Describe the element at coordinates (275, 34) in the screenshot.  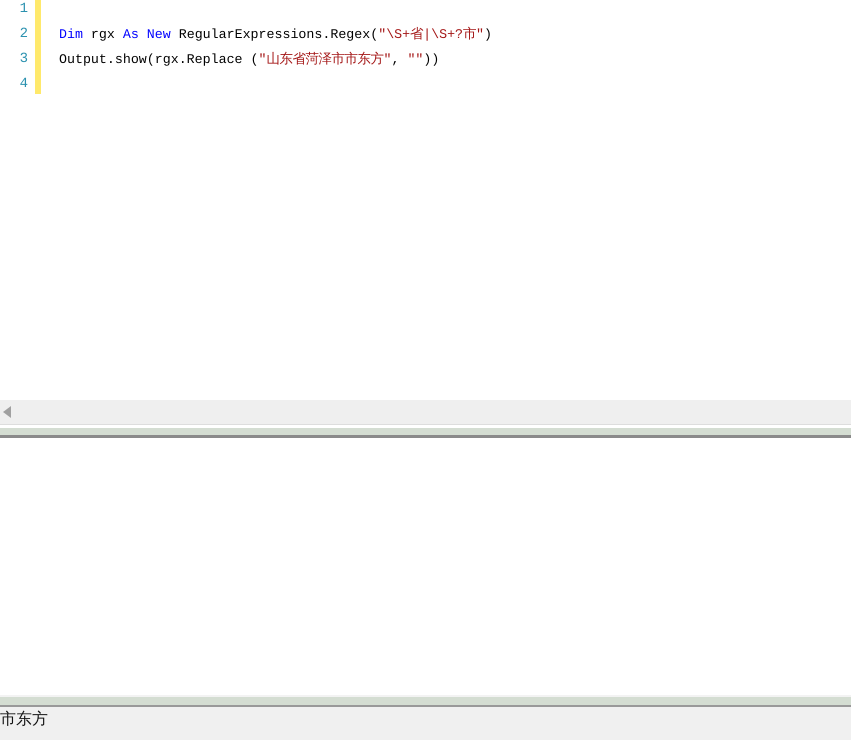
I see `code-line: Dim rgx As New RegularExpressions.Regex("\S+省|\S+?市")` at that location.